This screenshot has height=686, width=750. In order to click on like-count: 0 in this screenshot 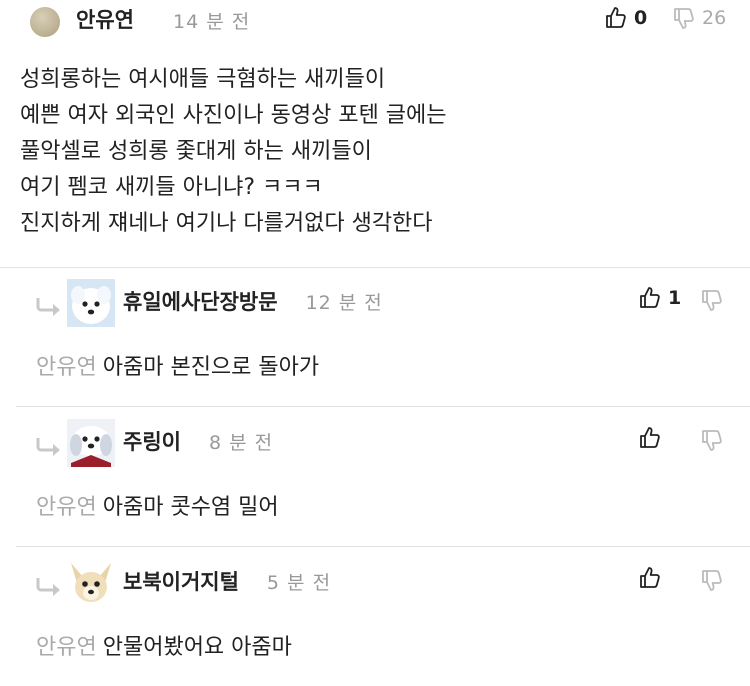, I will do `click(641, 18)`.